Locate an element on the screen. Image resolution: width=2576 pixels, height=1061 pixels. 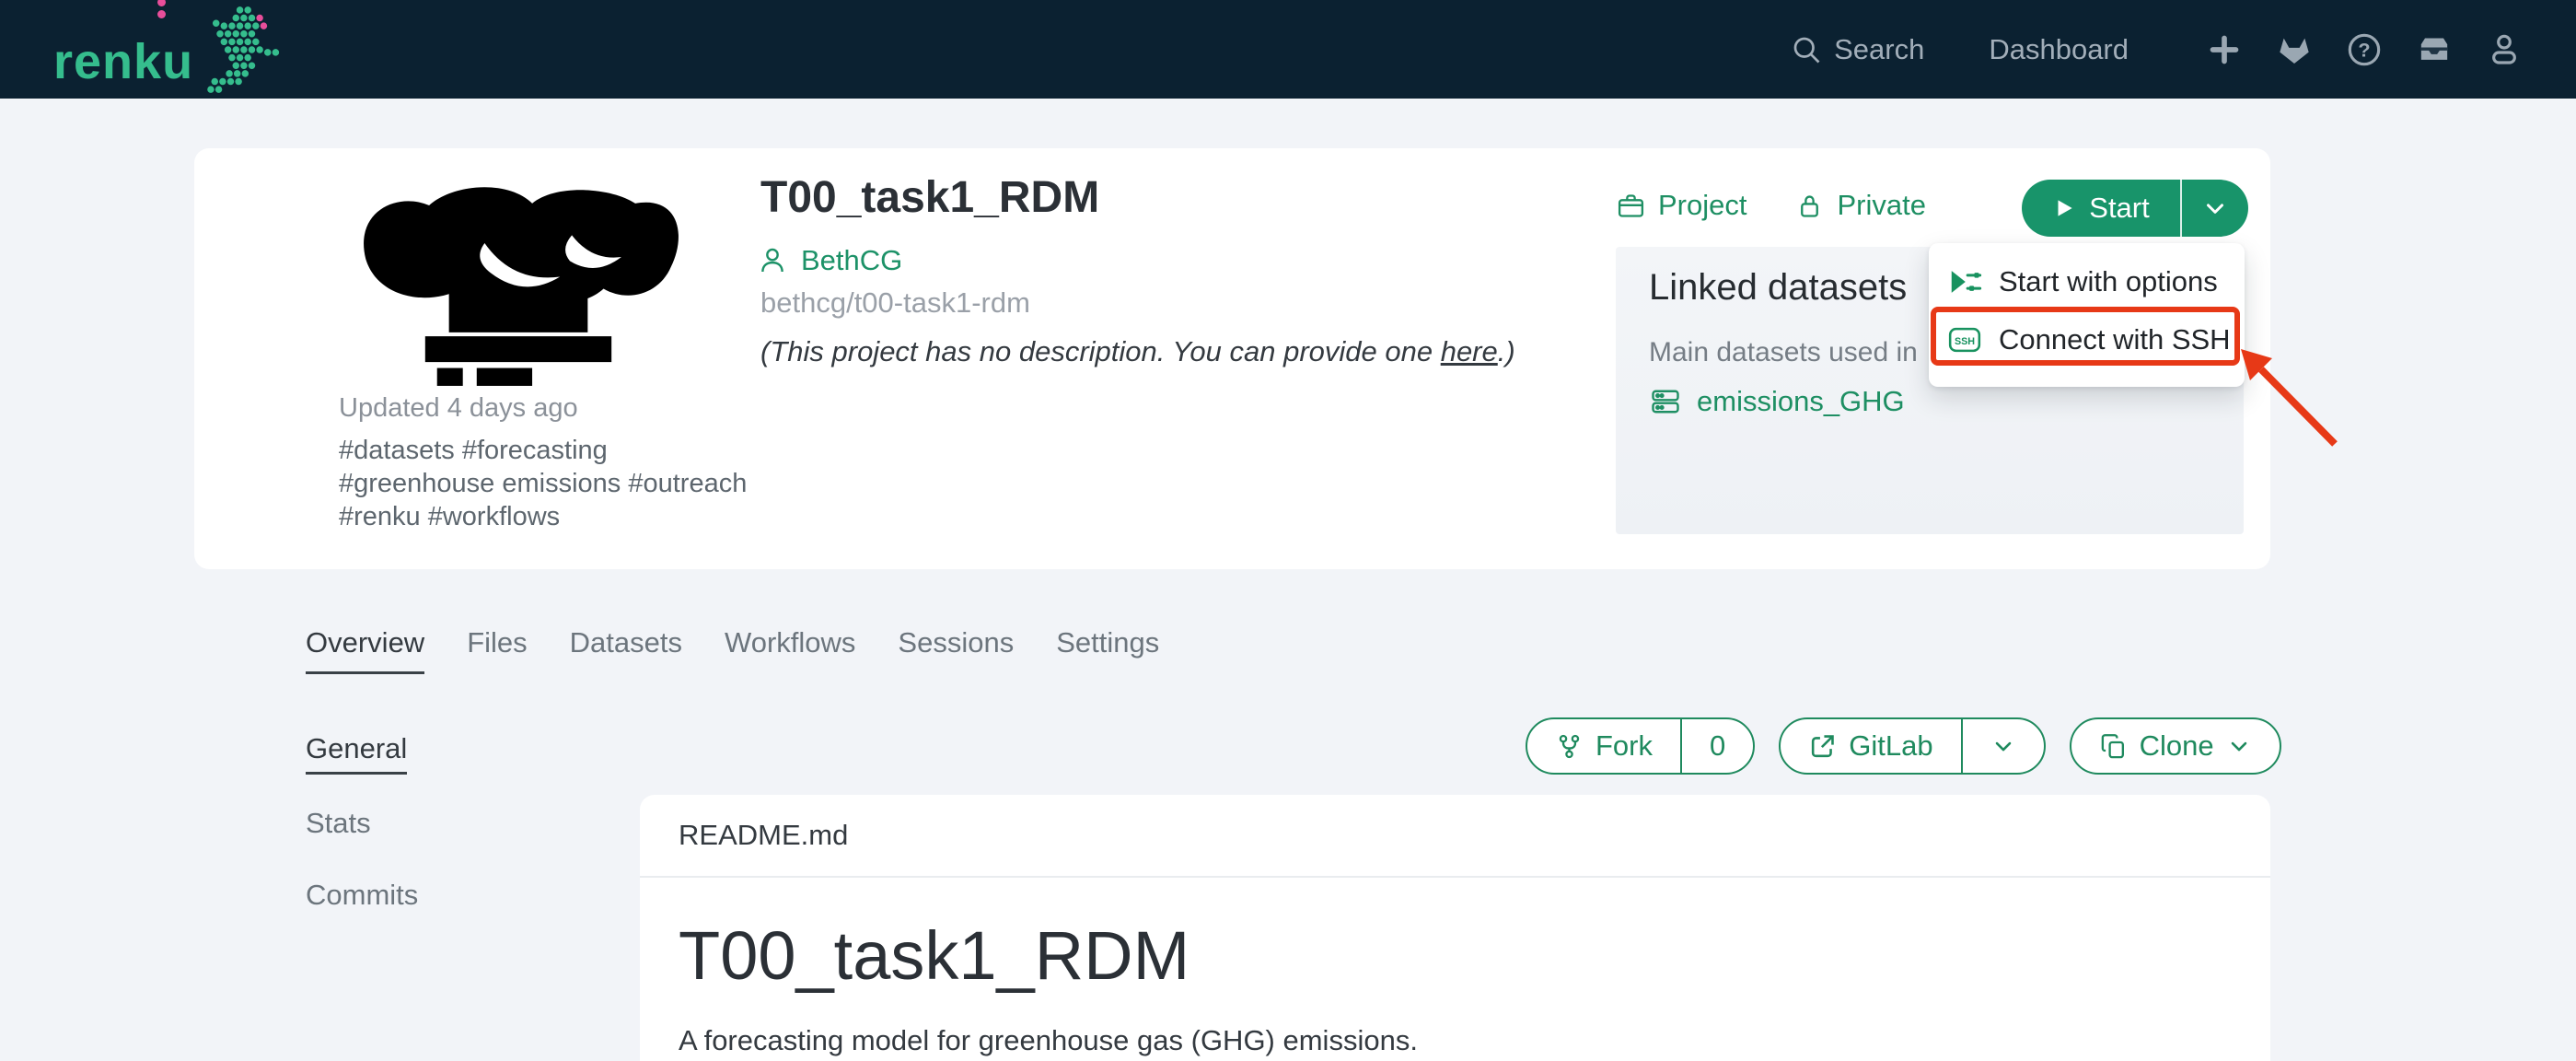
fork-button-group: Fork 0 is located at coordinates (1641, 746).